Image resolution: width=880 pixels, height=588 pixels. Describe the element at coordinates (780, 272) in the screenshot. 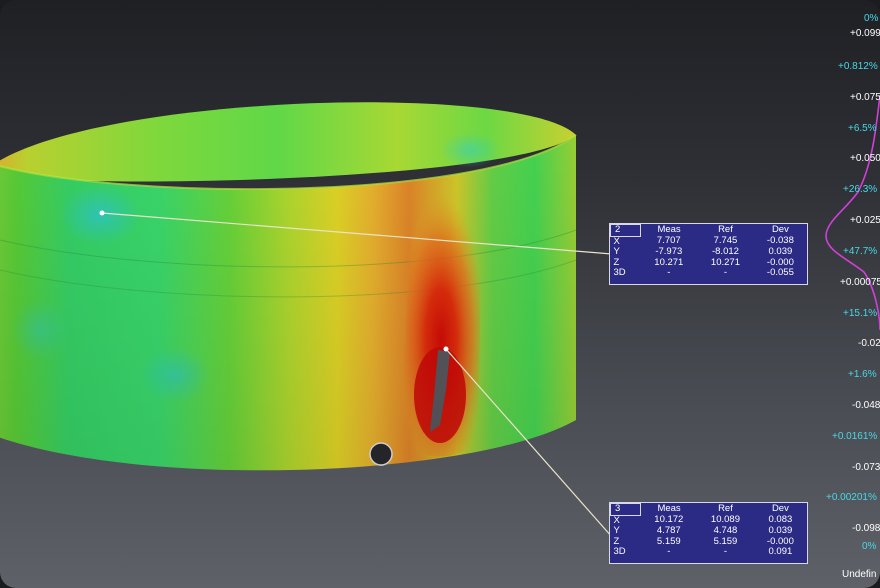

I see `dev-value: -0.055` at that location.